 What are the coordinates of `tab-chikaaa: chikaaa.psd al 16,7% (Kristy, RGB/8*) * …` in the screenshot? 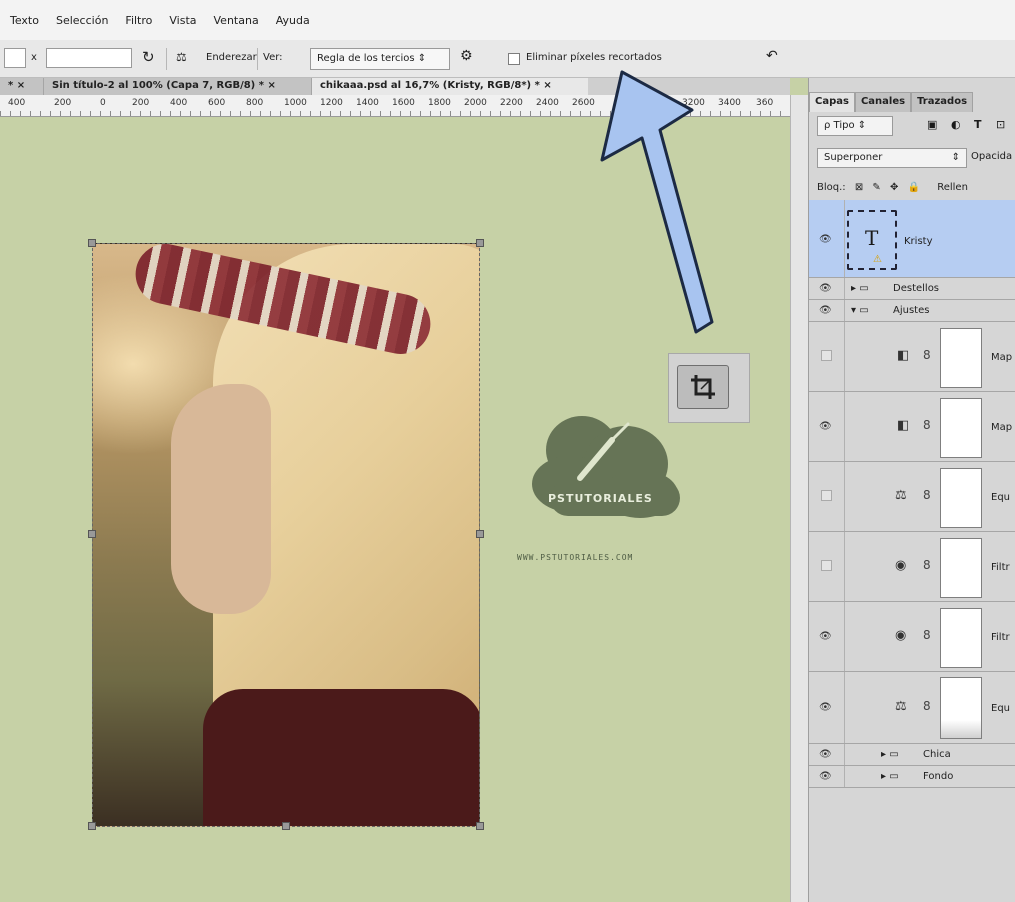 It's located at (450, 86).